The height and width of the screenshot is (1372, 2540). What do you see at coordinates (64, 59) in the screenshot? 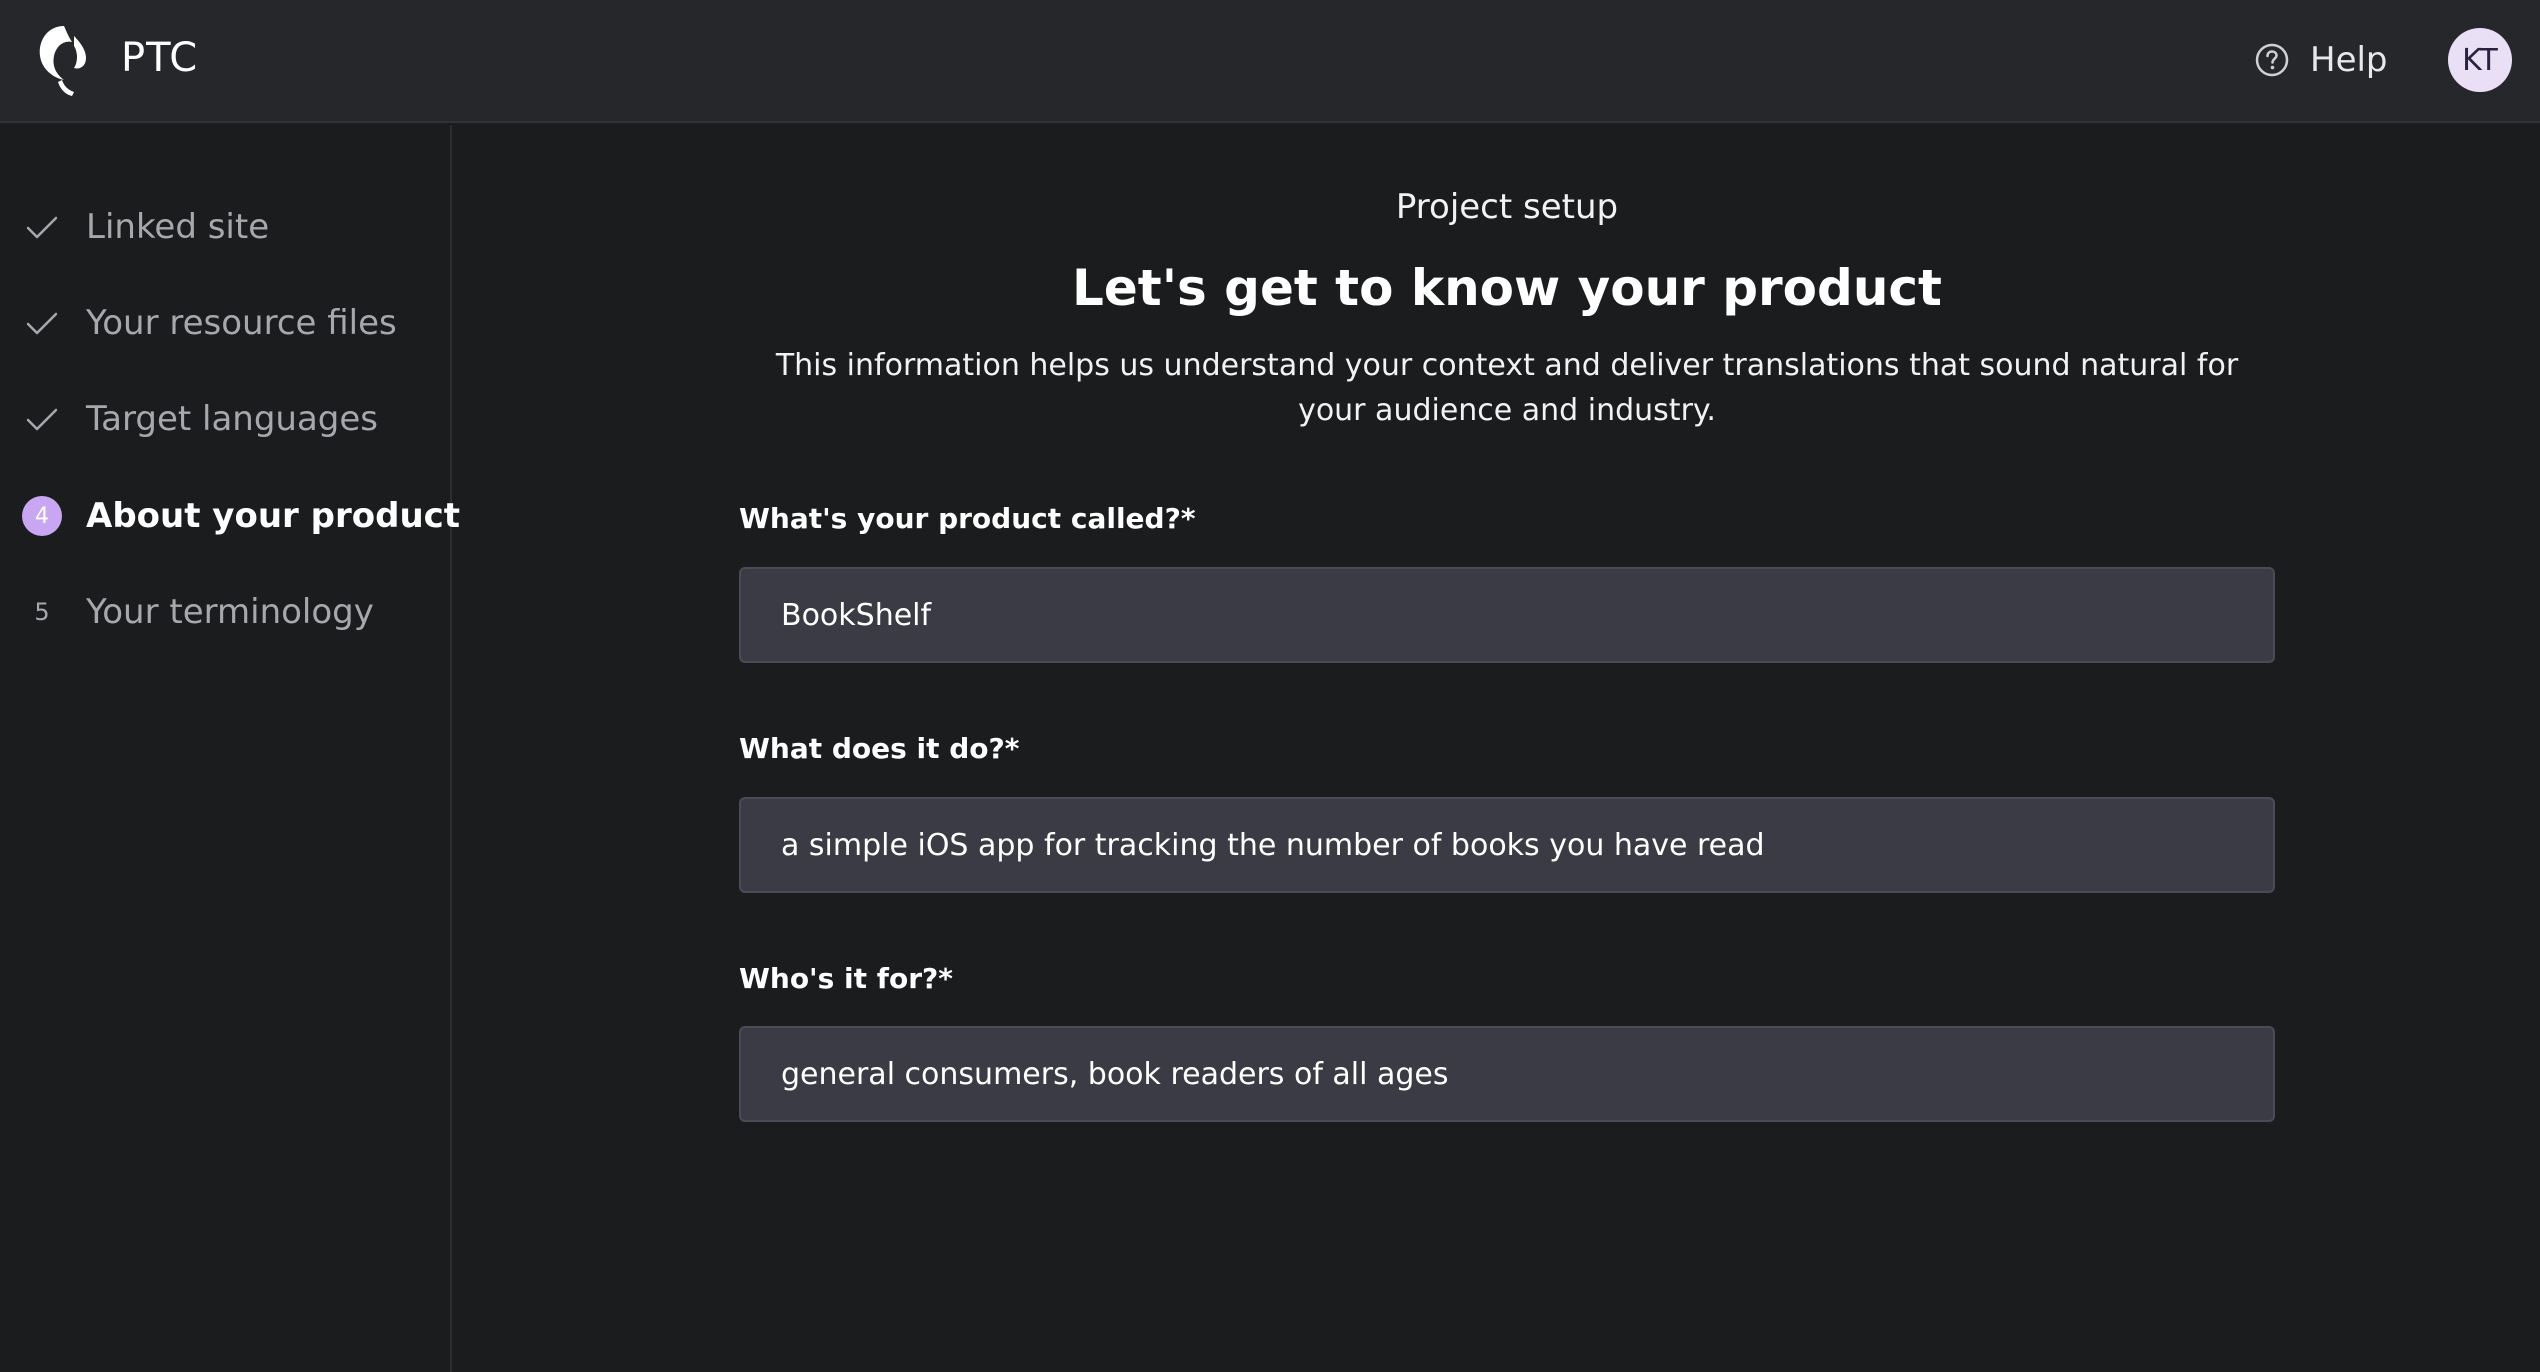
I see `ptc-logo-icon` at bounding box center [64, 59].